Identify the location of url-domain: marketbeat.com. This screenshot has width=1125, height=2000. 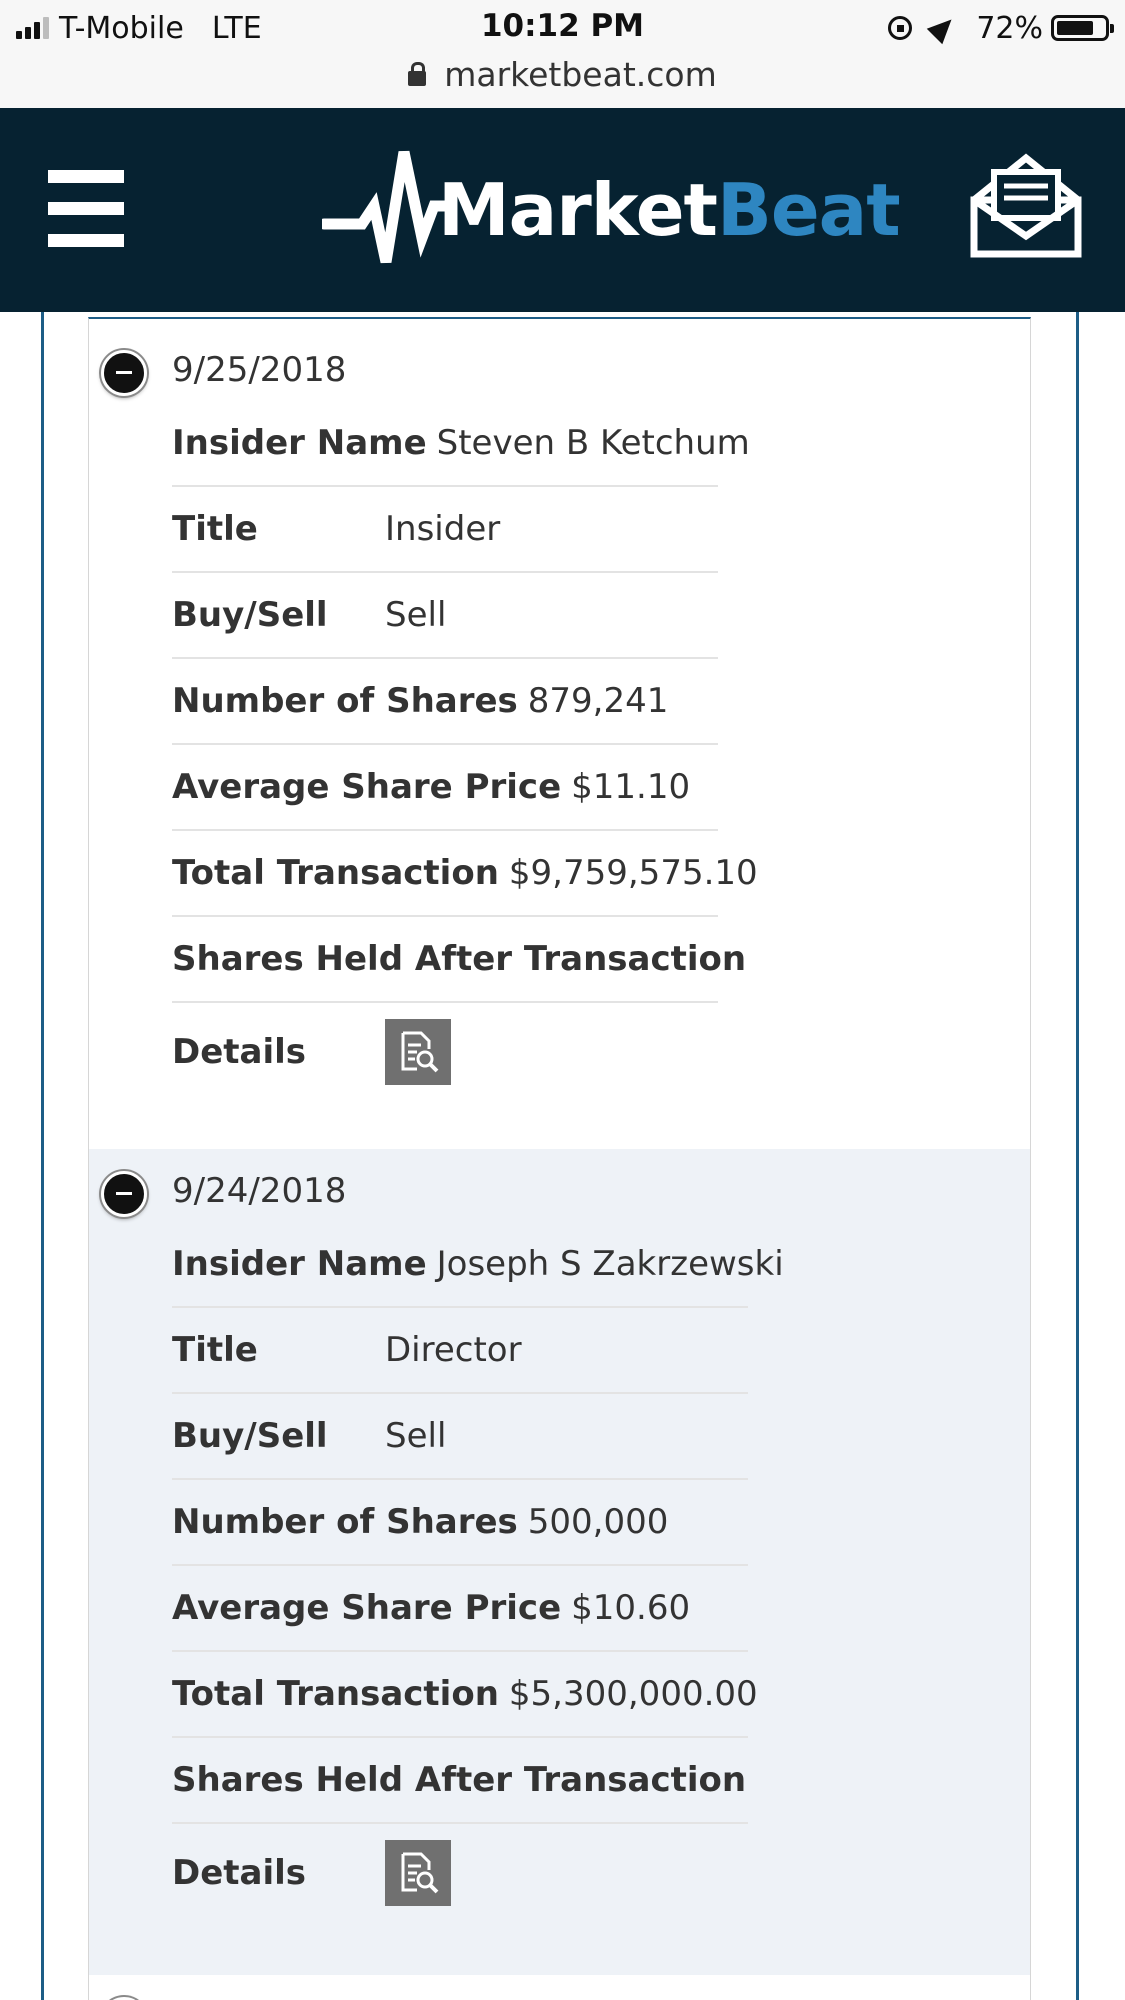
(580, 74).